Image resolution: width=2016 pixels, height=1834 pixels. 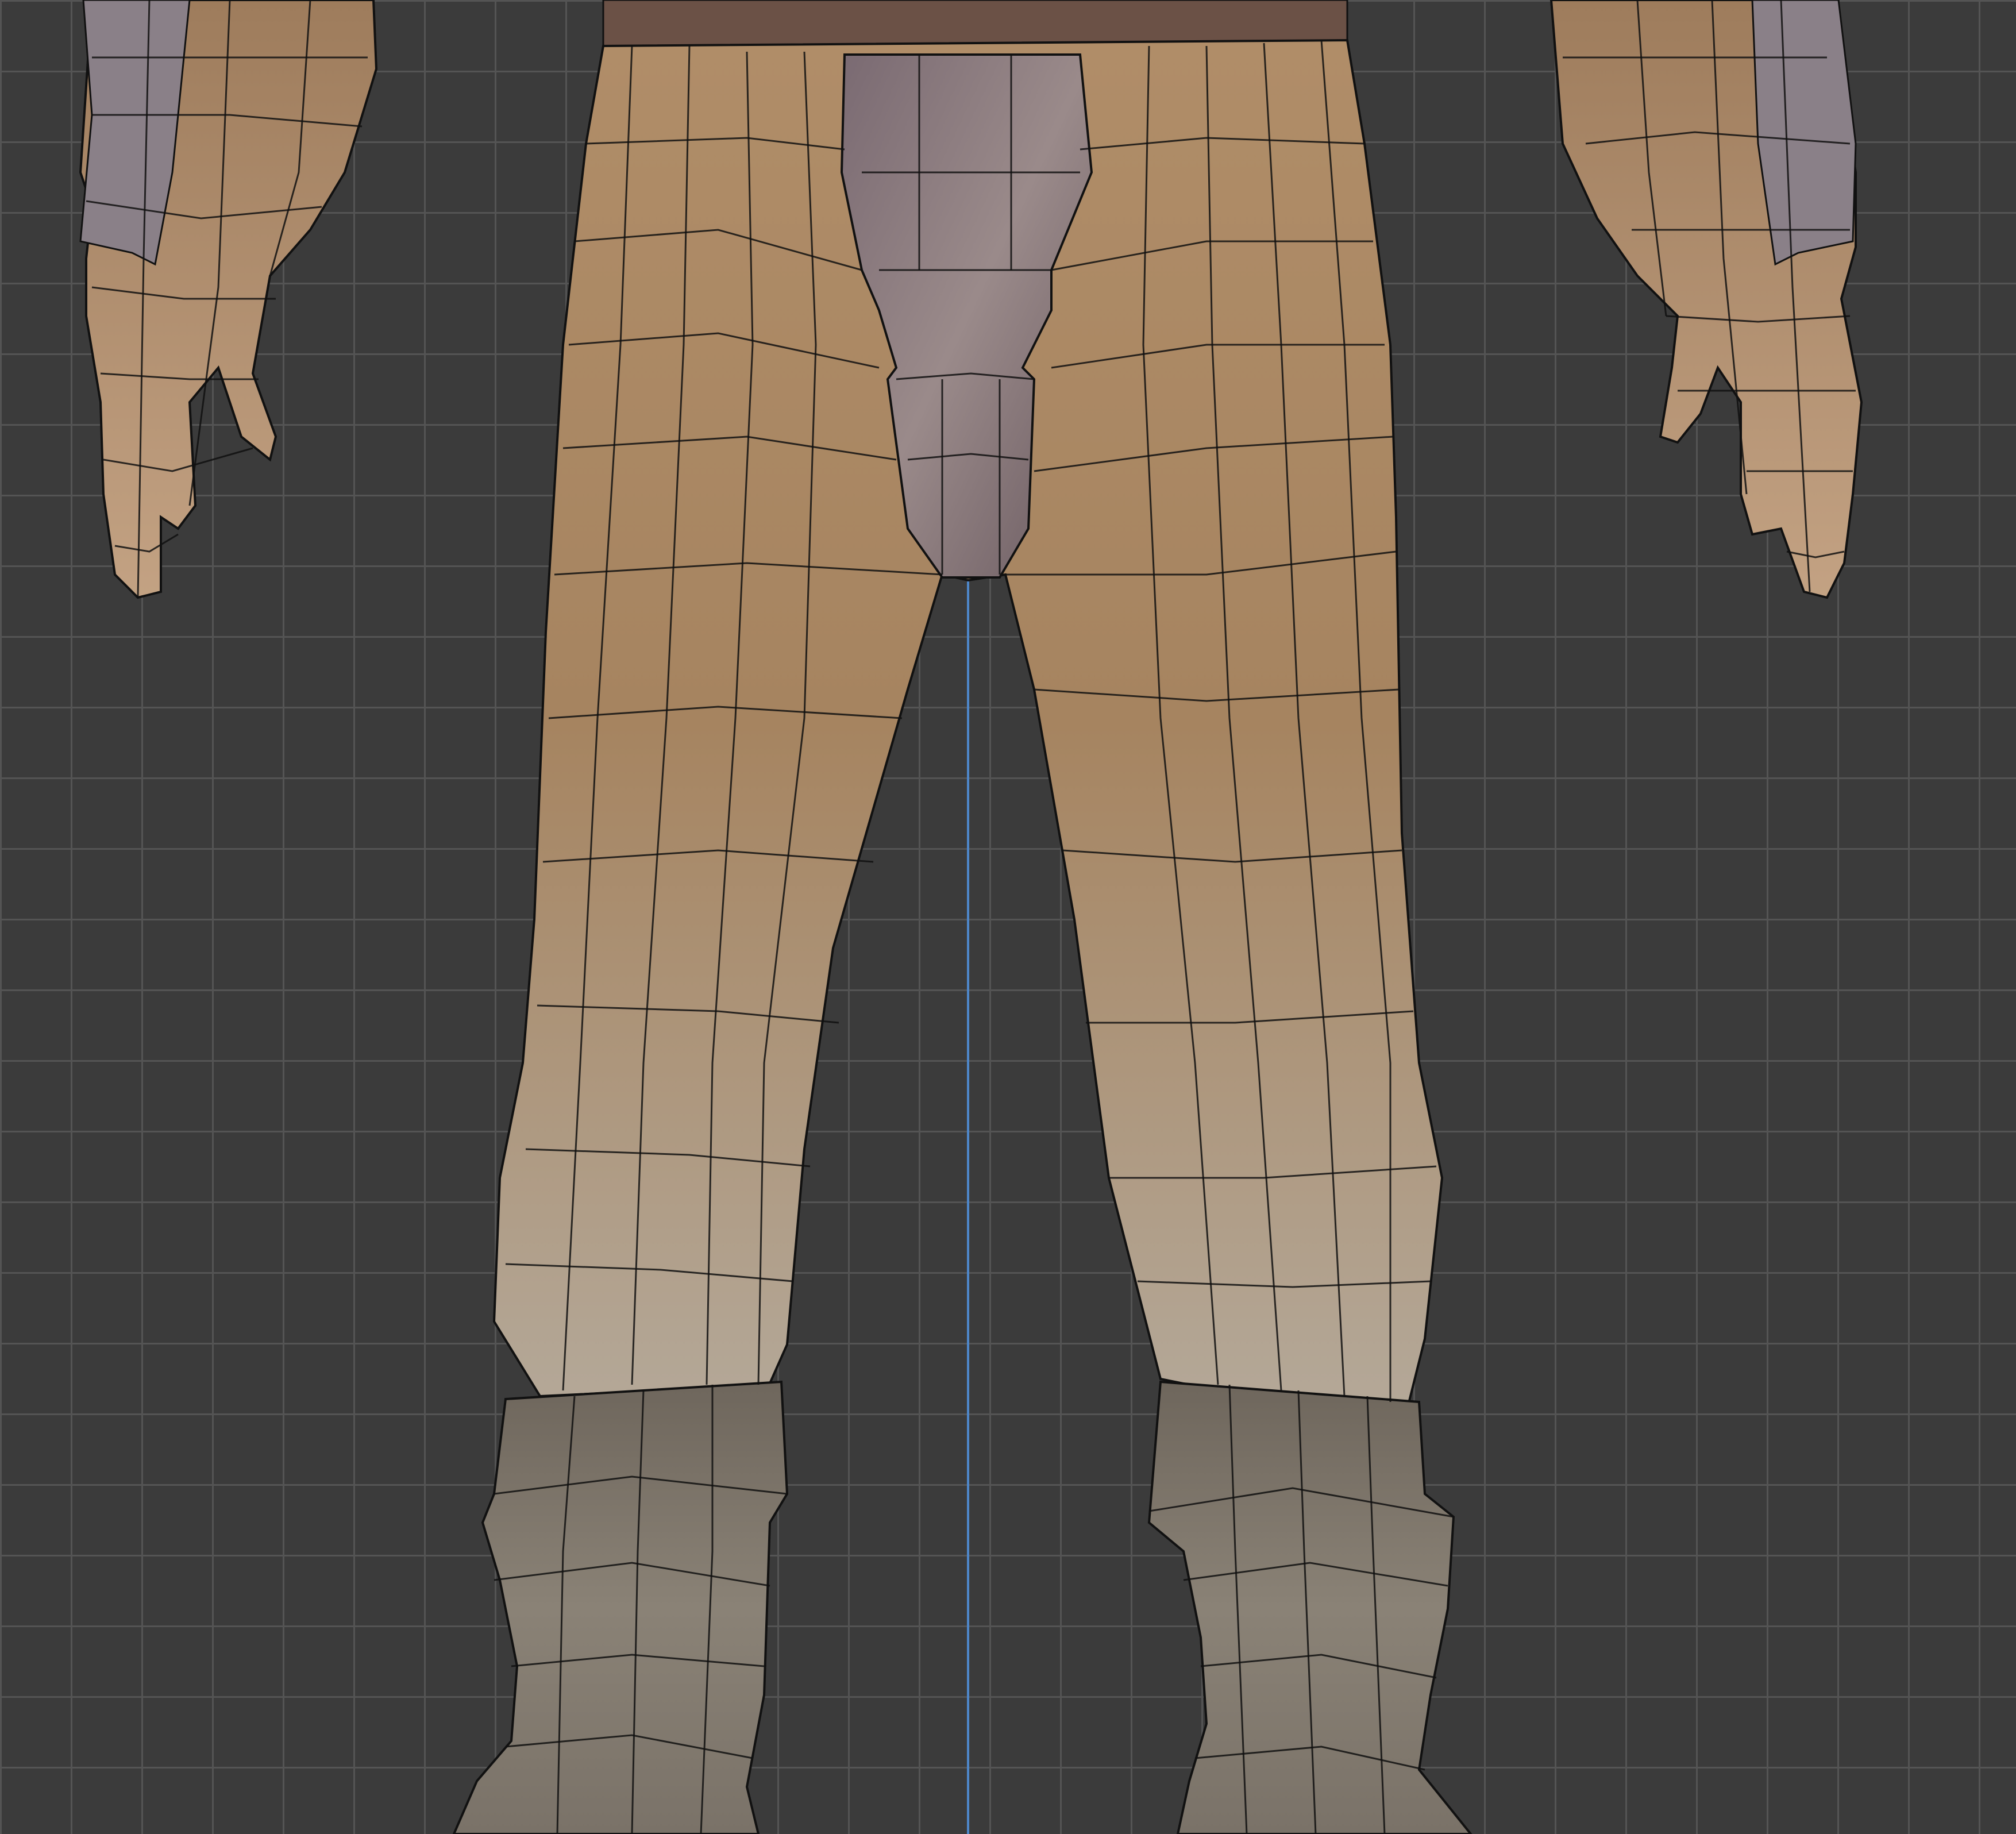 I want to click on right-boot, so click(x=1310, y=1607).